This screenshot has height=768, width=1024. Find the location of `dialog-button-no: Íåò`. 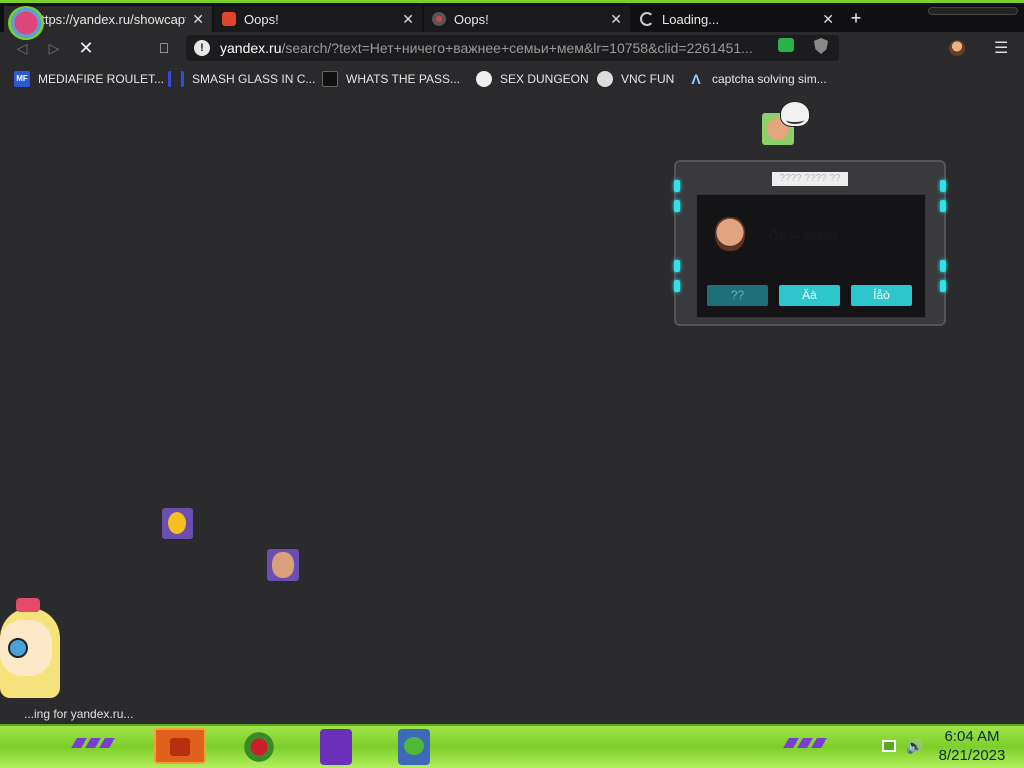

dialog-button-no: Íåò is located at coordinates (881, 295).